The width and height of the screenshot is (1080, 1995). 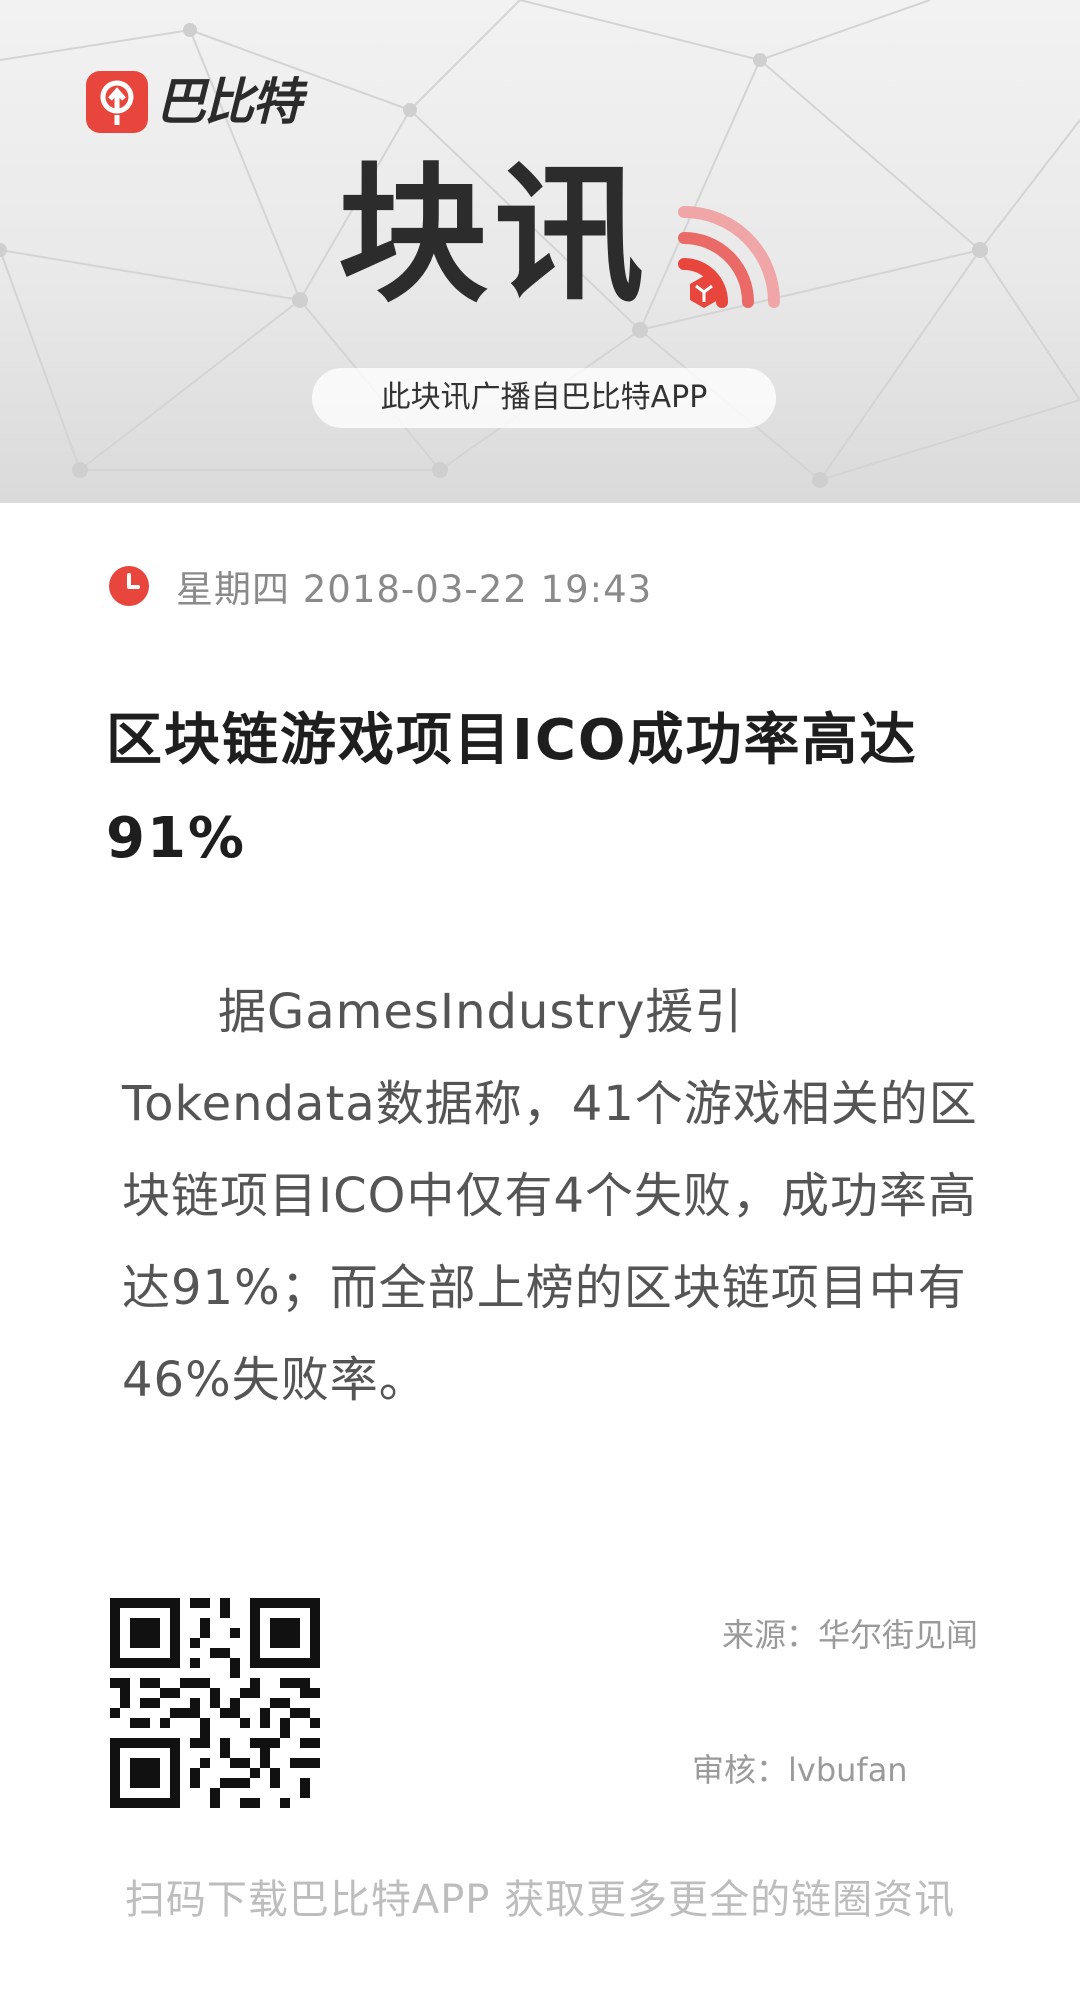 I want to click on broadcast-source-pill: 此块讯广播自巴比特APP, so click(x=544, y=398).